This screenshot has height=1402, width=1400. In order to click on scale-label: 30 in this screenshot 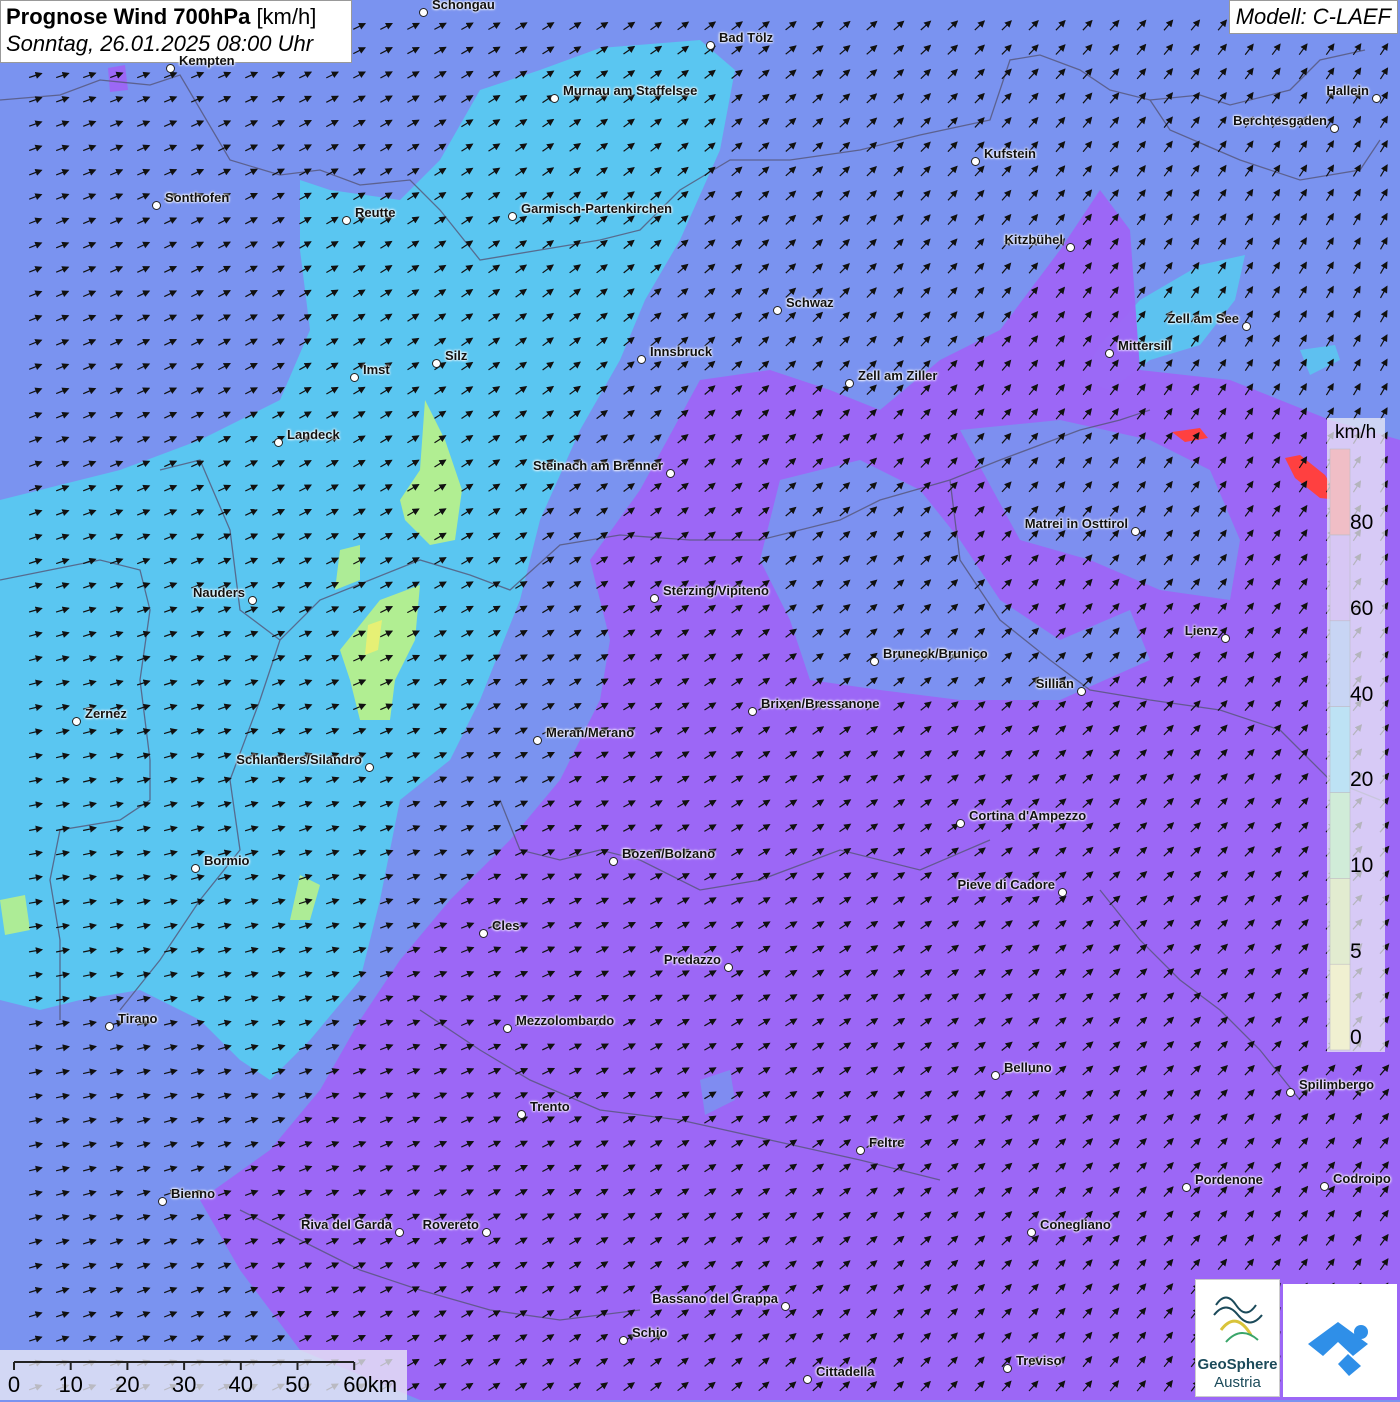, I will do `click(184, 1384)`.